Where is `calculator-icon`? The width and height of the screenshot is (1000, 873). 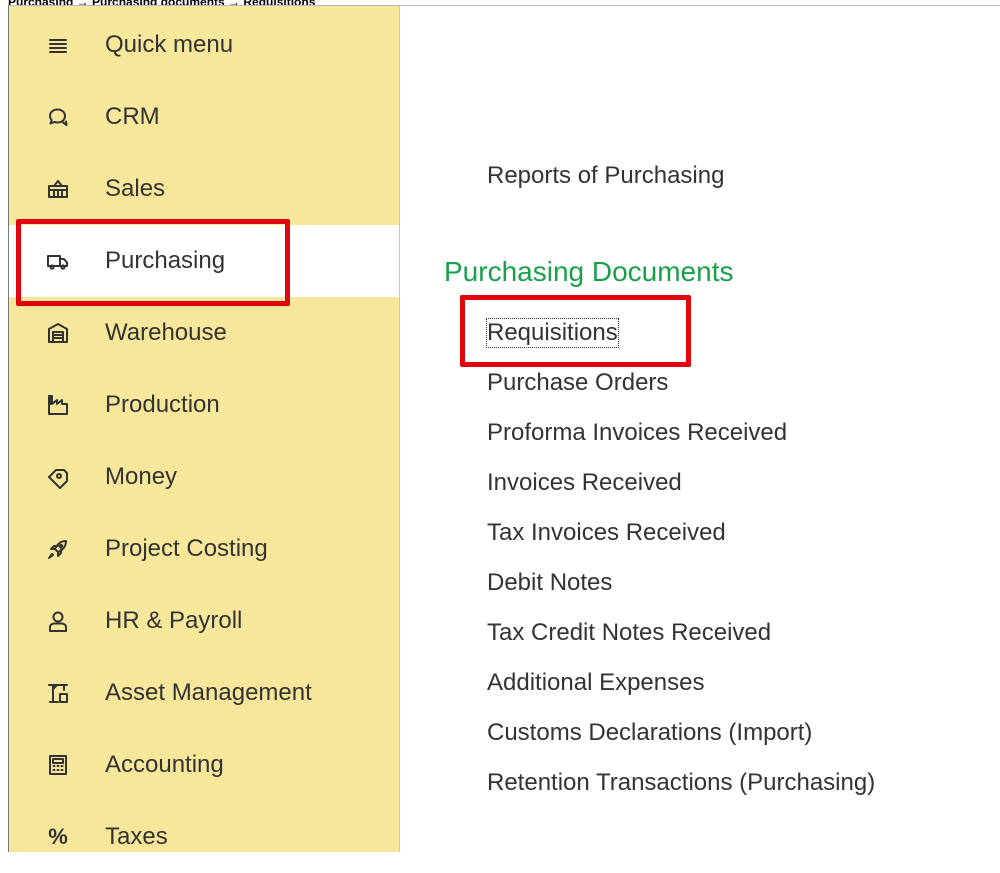 calculator-icon is located at coordinates (58, 765).